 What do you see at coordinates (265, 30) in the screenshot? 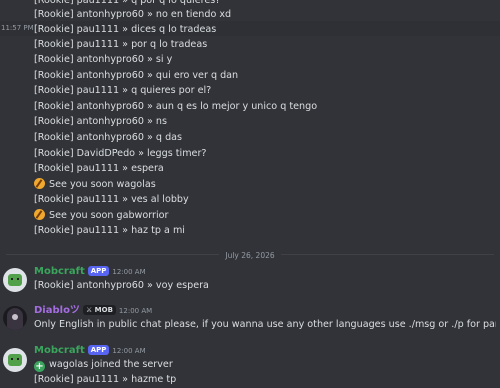
I see `chat-line: [Rookie] pau1111 » dices q lo tradeas` at bounding box center [265, 30].